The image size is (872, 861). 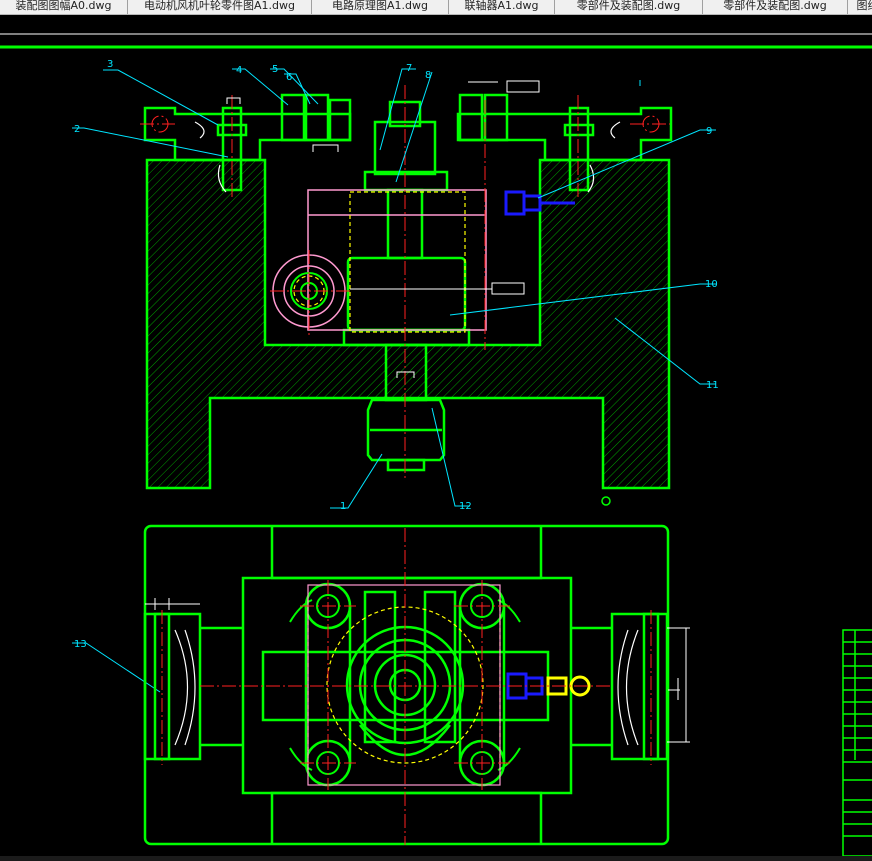 I want to click on callout-5: 5, so click(x=275, y=69).